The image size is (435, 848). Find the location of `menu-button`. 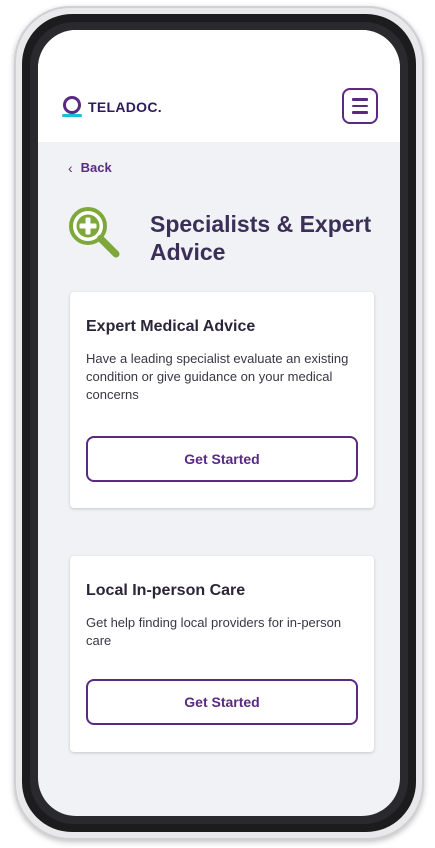

menu-button is located at coordinates (360, 106).